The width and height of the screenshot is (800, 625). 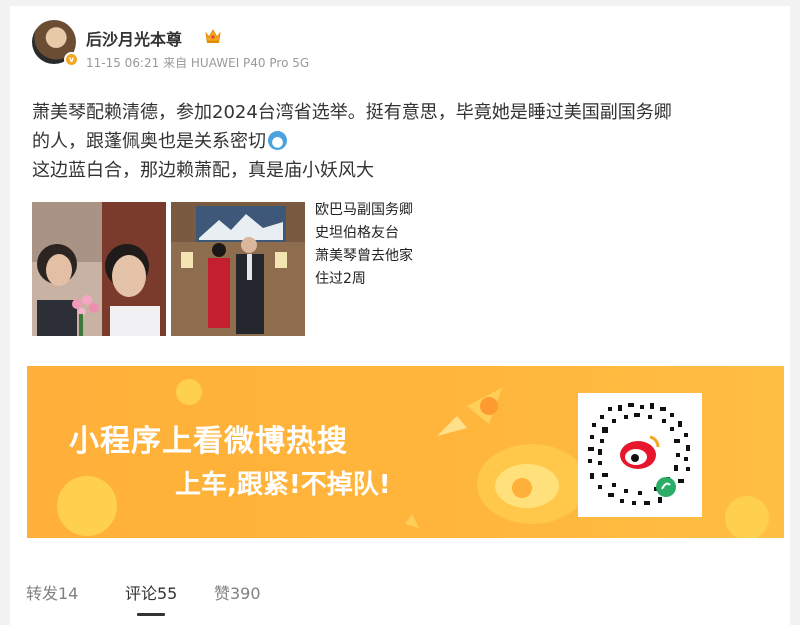 I want to click on post-image-portrait, so click(x=238, y=269).